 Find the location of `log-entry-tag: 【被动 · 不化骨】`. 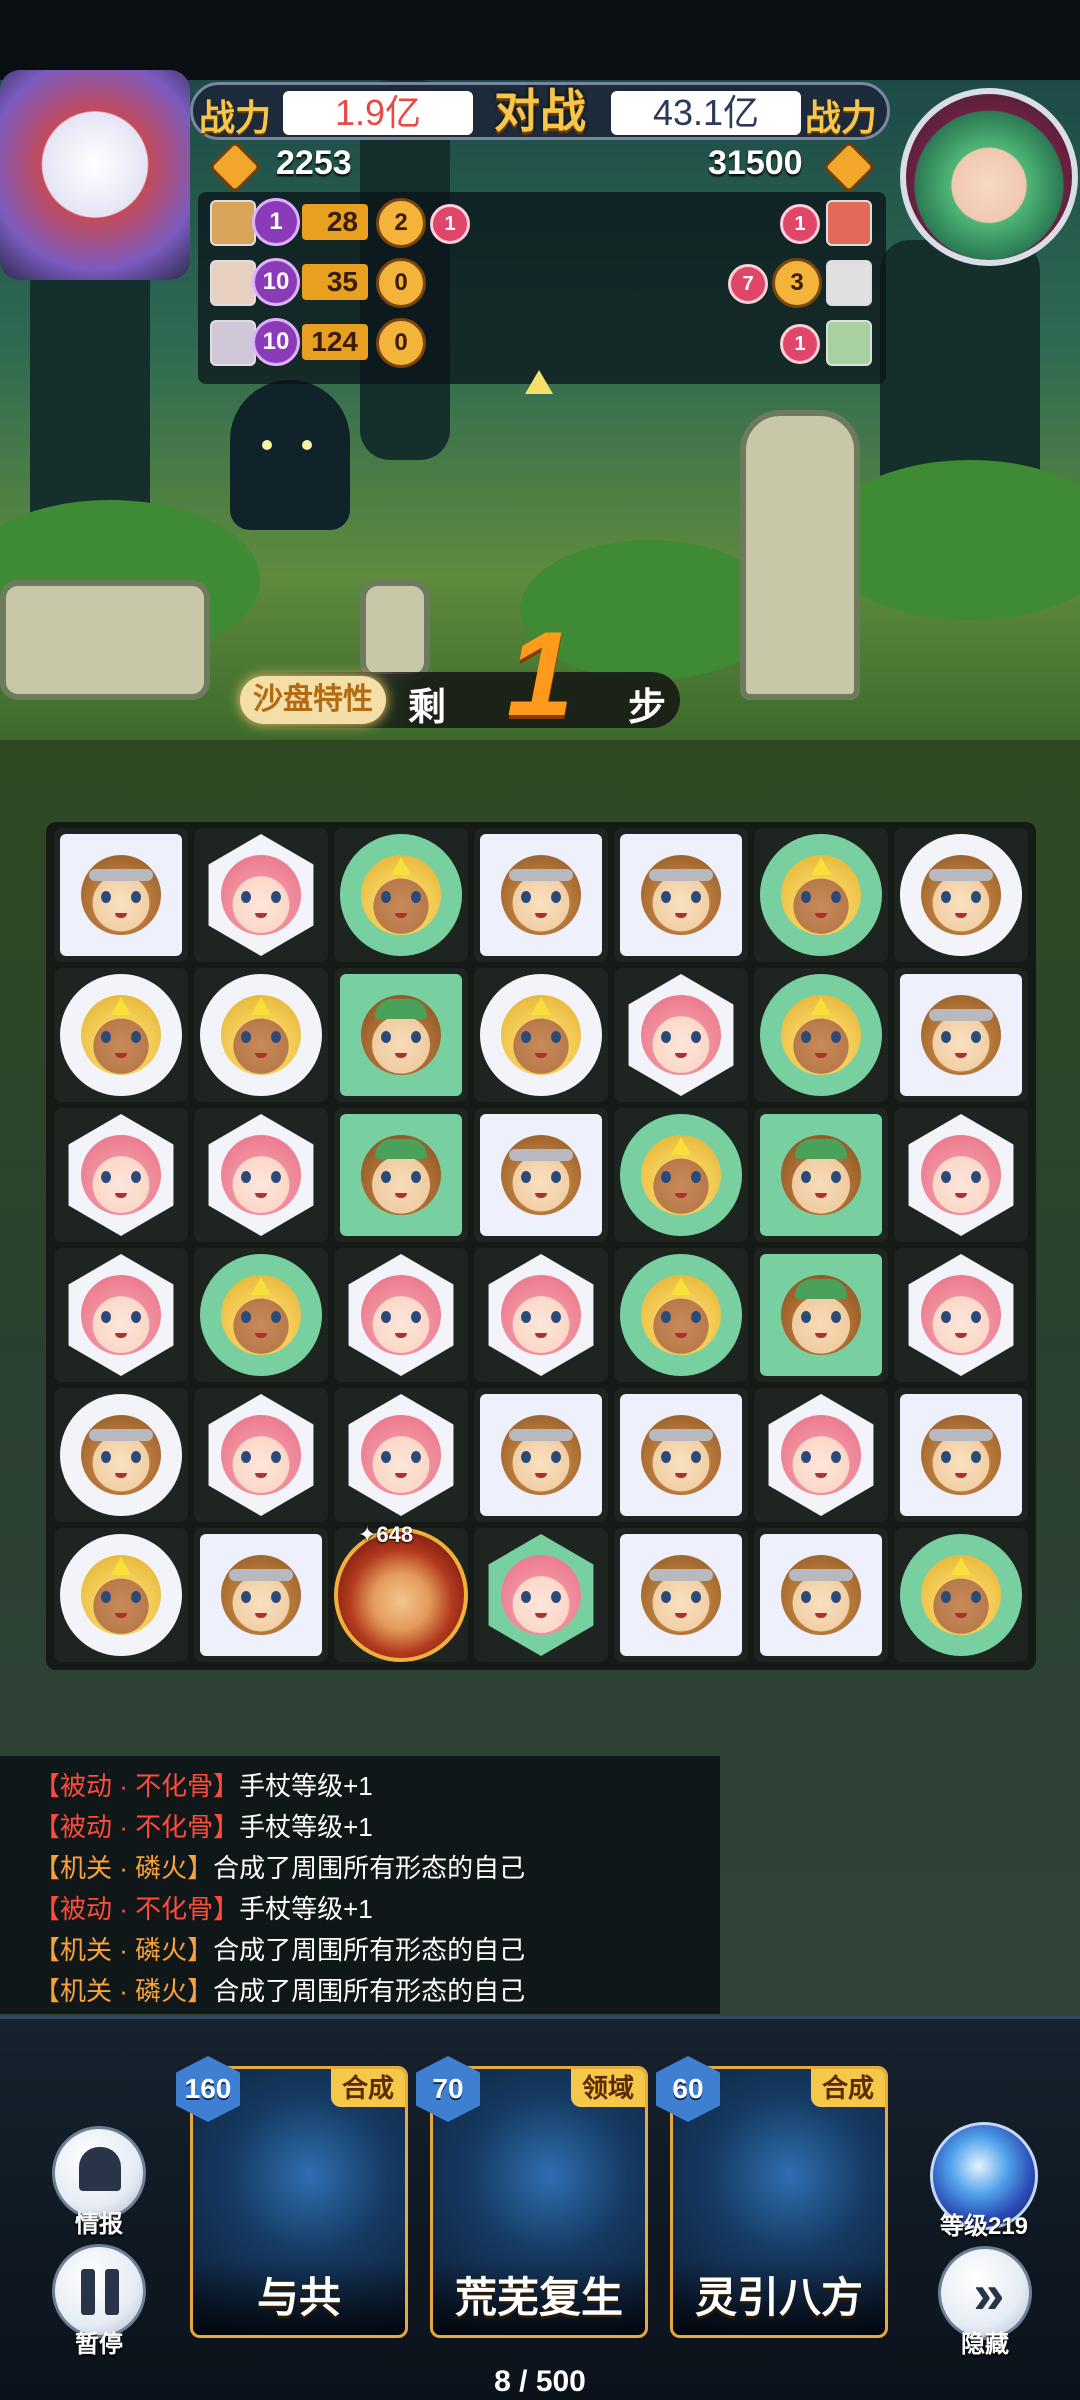

log-entry-tag: 【被动 · 不化骨】 is located at coordinates (137, 1786).